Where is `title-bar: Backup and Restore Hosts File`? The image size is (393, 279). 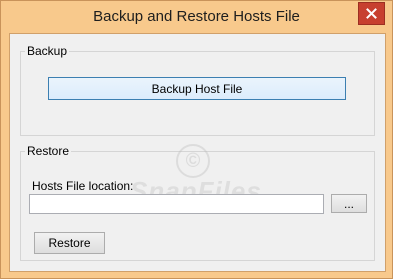 title-bar: Backup and Restore Hosts File is located at coordinates (196, 17).